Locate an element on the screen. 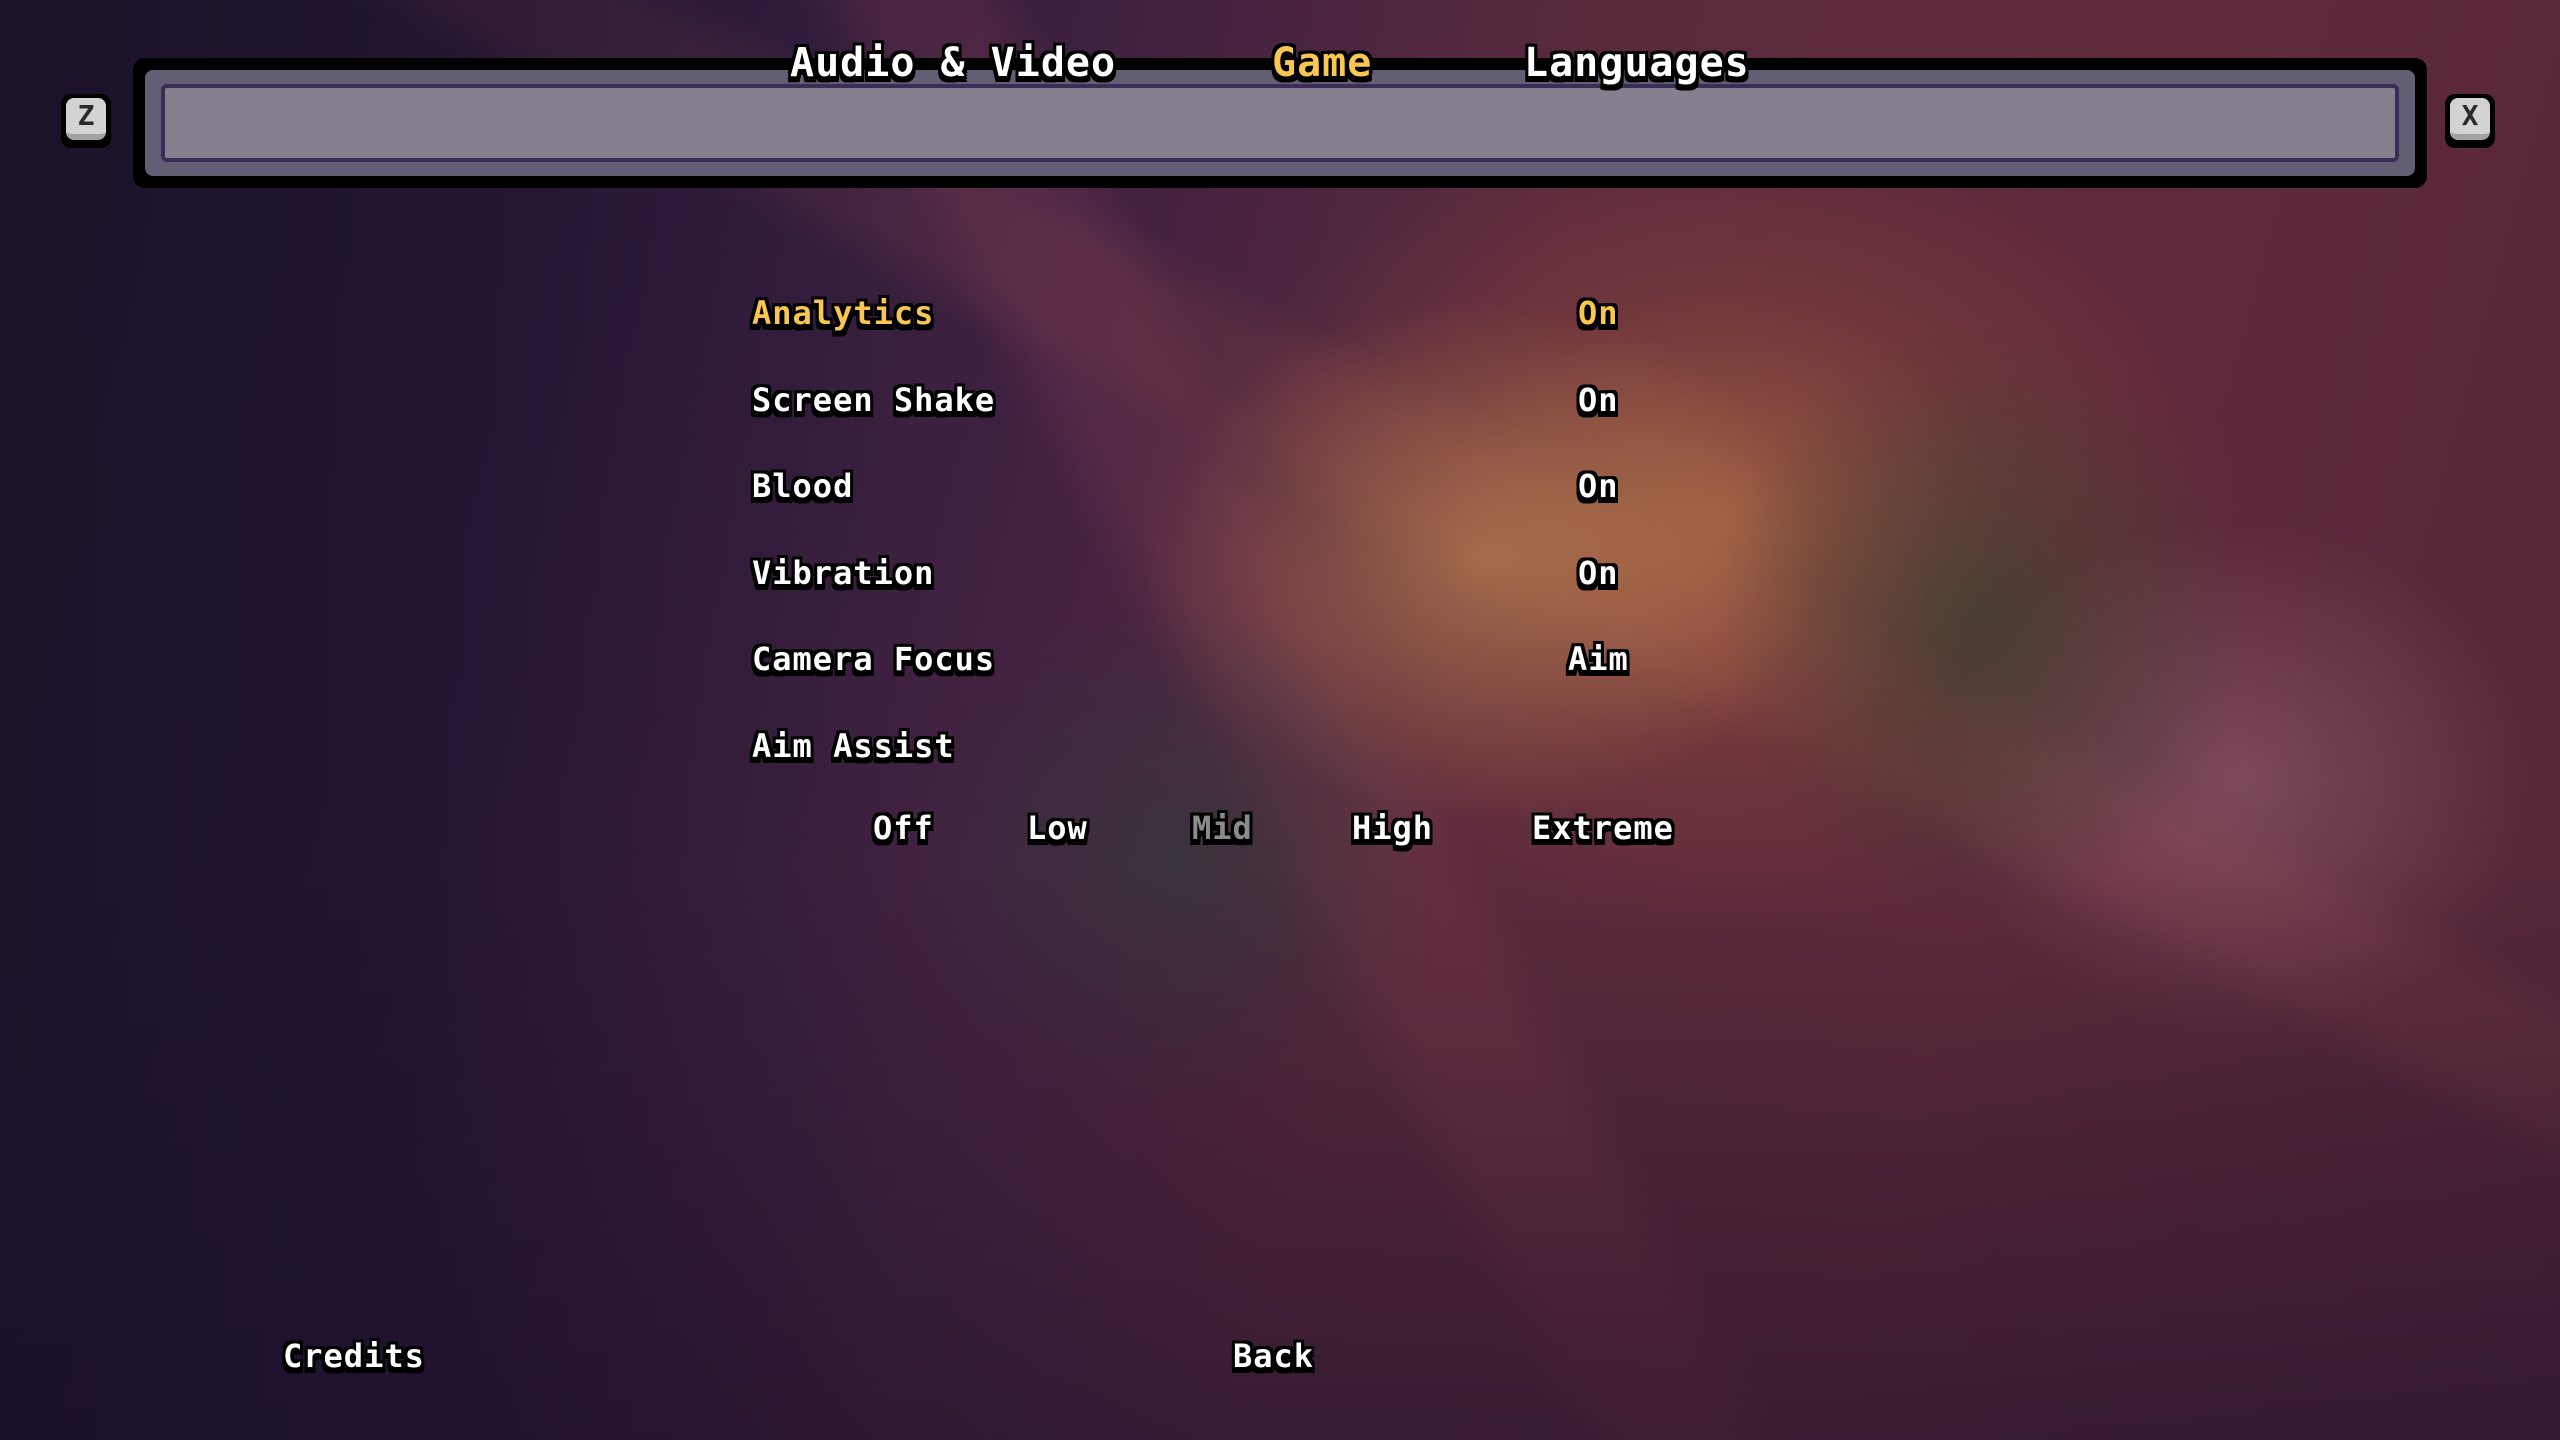 This screenshot has height=1440, width=2560. tab-audio-video: Audio & Video is located at coordinates (953, 63).